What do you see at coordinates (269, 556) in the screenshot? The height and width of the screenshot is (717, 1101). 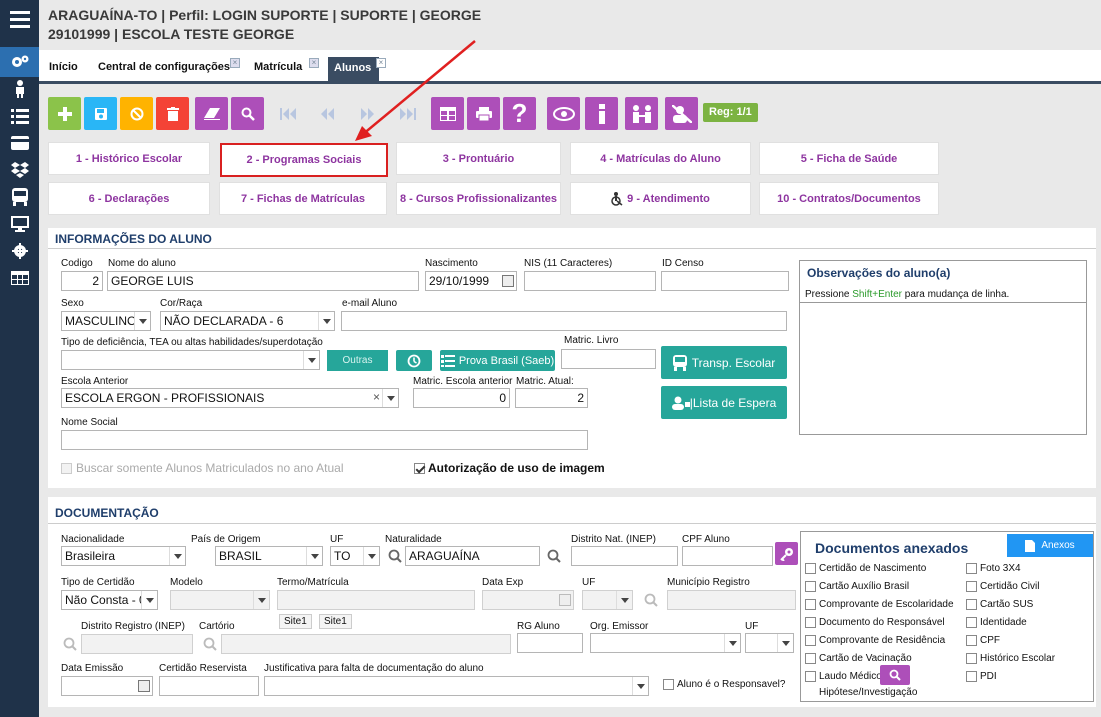 I see `pais-select: BRASIL` at bounding box center [269, 556].